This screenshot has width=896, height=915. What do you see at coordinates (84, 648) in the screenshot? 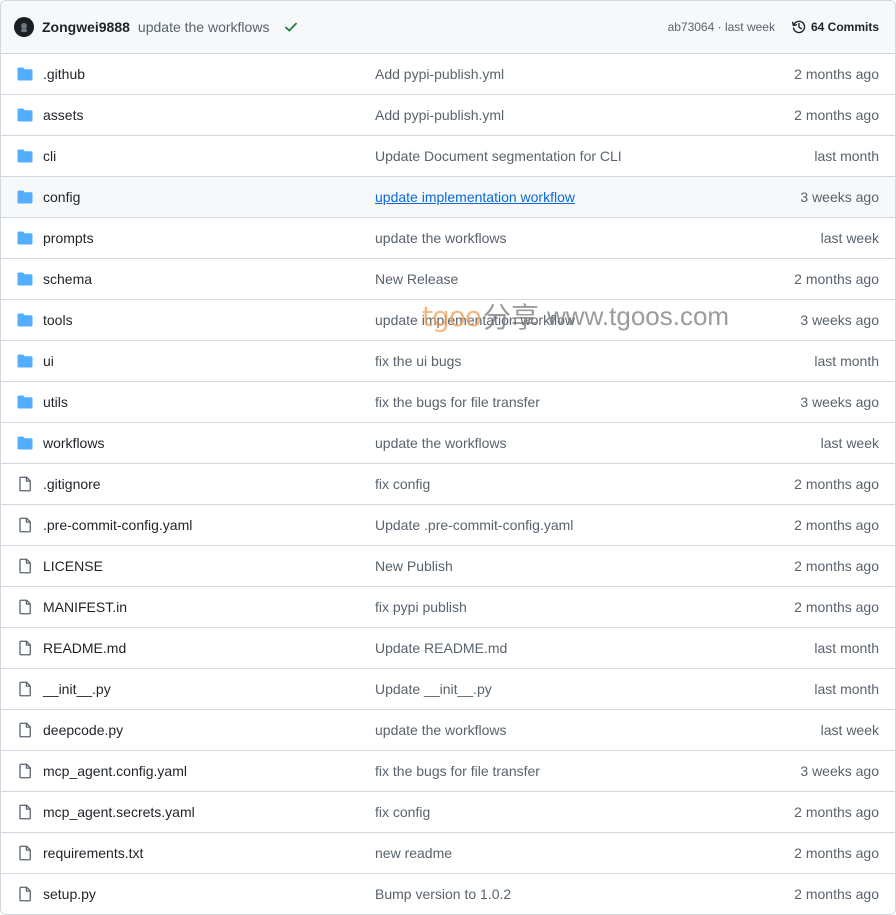
I see `file-name-link: README.md` at bounding box center [84, 648].